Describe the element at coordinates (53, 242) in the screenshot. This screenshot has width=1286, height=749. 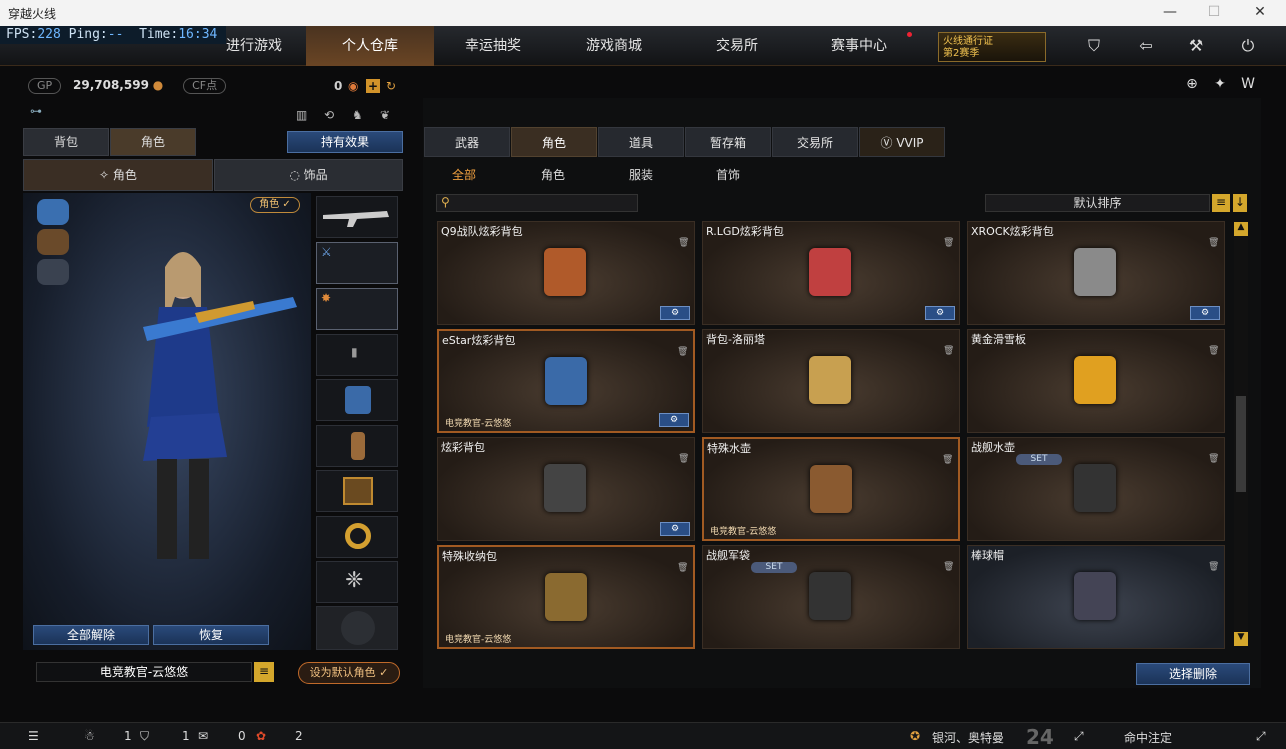
I see `team-orange-icon` at that location.